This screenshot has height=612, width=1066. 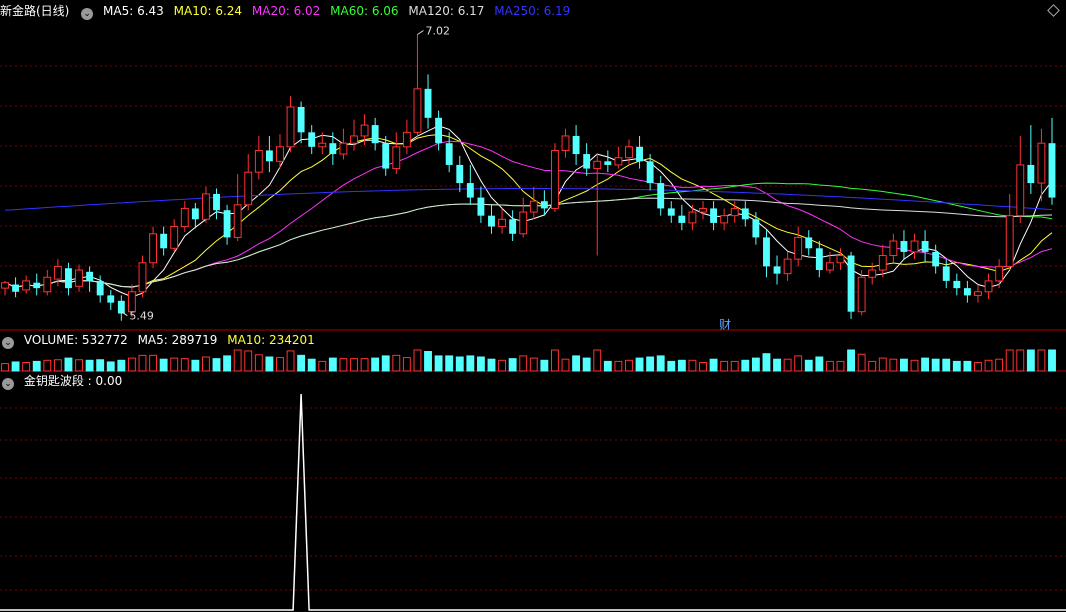 What do you see at coordinates (528, 199) in the screenshot?
I see `ma250-line` at bounding box center [528, 199].